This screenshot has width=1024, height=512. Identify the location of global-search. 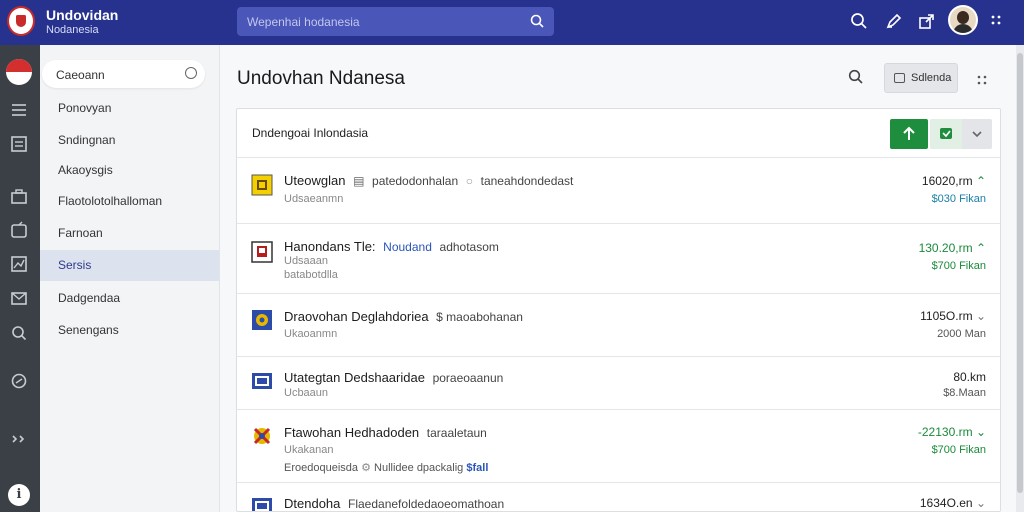
(395, 21).